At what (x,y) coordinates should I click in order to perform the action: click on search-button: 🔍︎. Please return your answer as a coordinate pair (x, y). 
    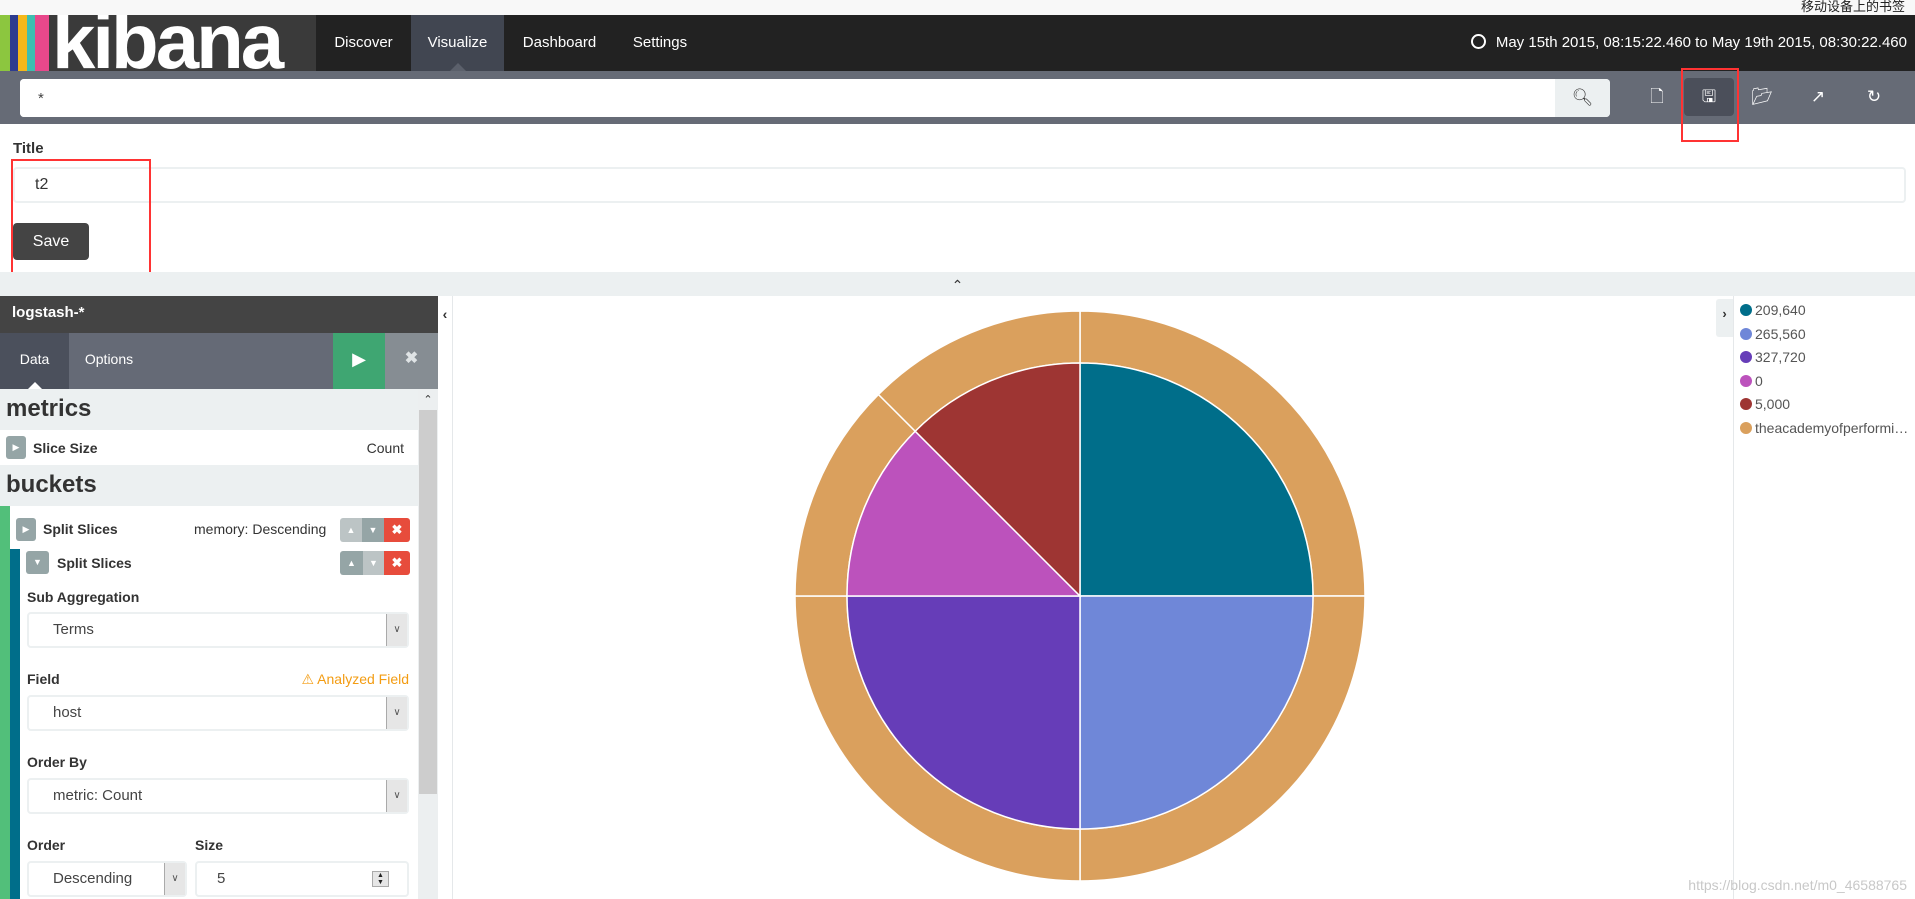
    Looking at the image, I should click on (1582, 98).